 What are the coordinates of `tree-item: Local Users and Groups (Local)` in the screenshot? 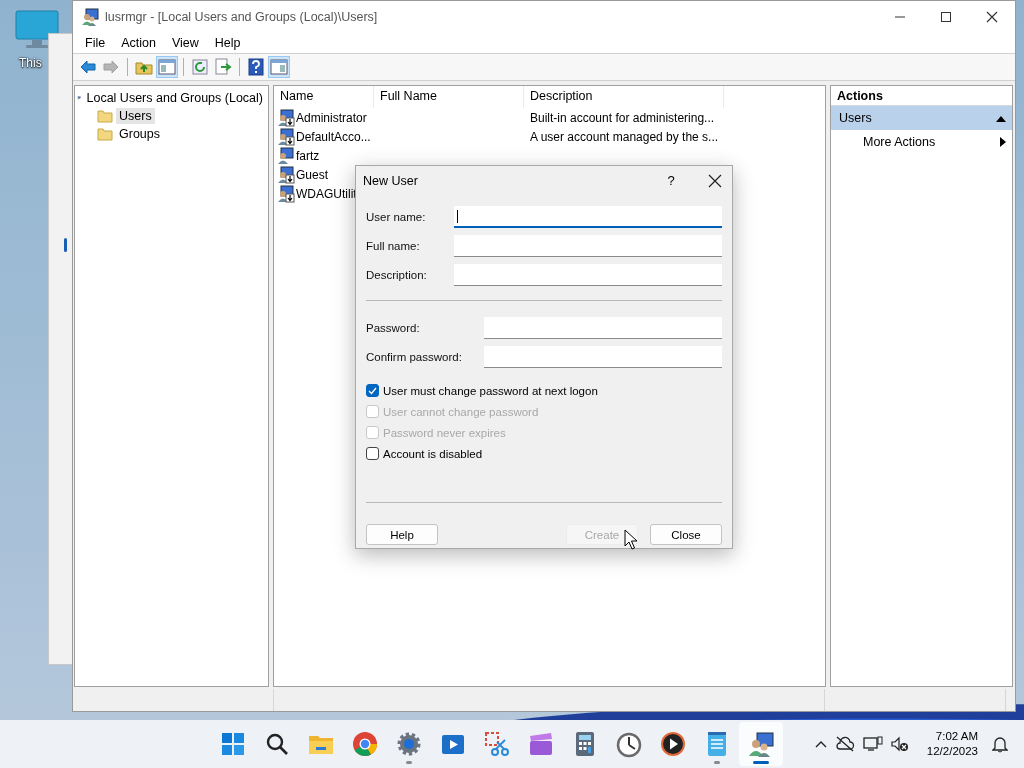 It's located at (174, 98).